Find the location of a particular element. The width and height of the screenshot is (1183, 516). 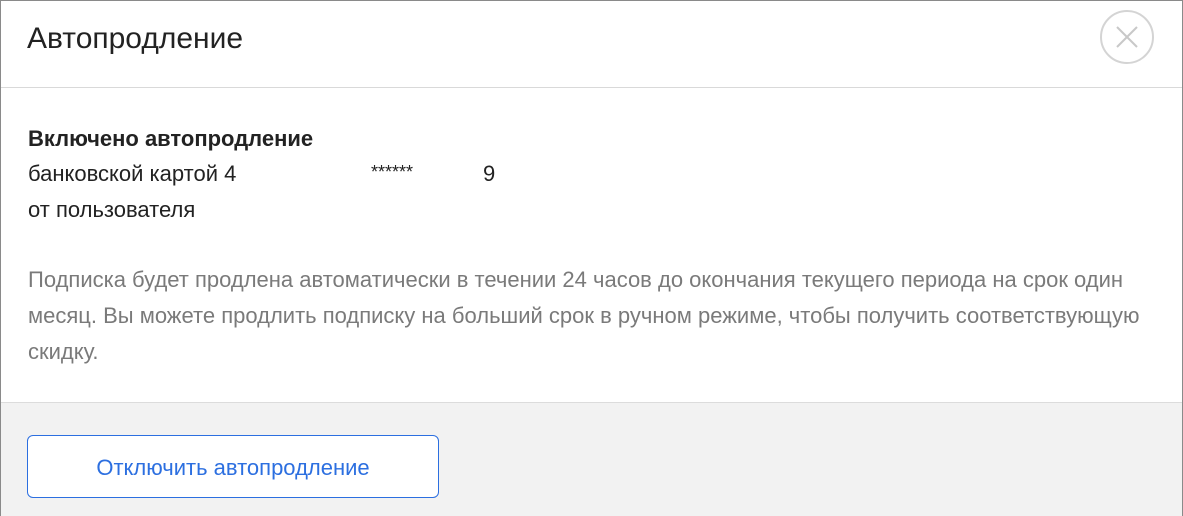

card-line: банковской картой 4 ****** 9 is located at coordinates (261, 174).